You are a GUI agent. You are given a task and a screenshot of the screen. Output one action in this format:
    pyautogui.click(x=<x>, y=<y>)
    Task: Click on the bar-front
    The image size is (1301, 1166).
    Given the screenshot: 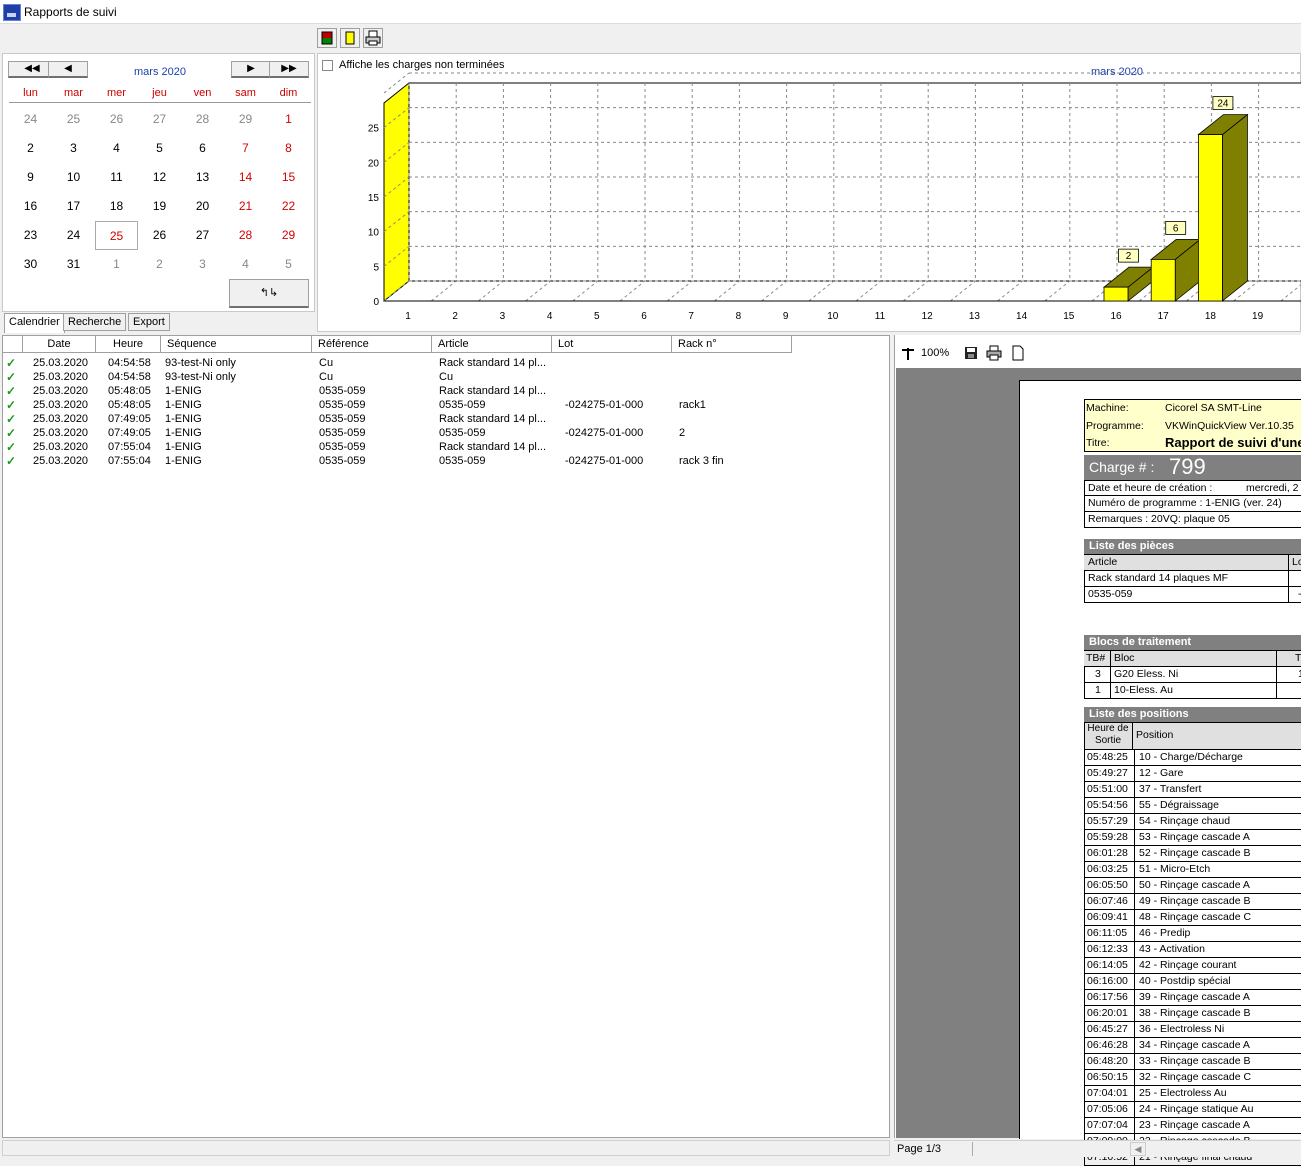 What is the action you would take?
    pyautogui.click(x=1210, y=218)
    